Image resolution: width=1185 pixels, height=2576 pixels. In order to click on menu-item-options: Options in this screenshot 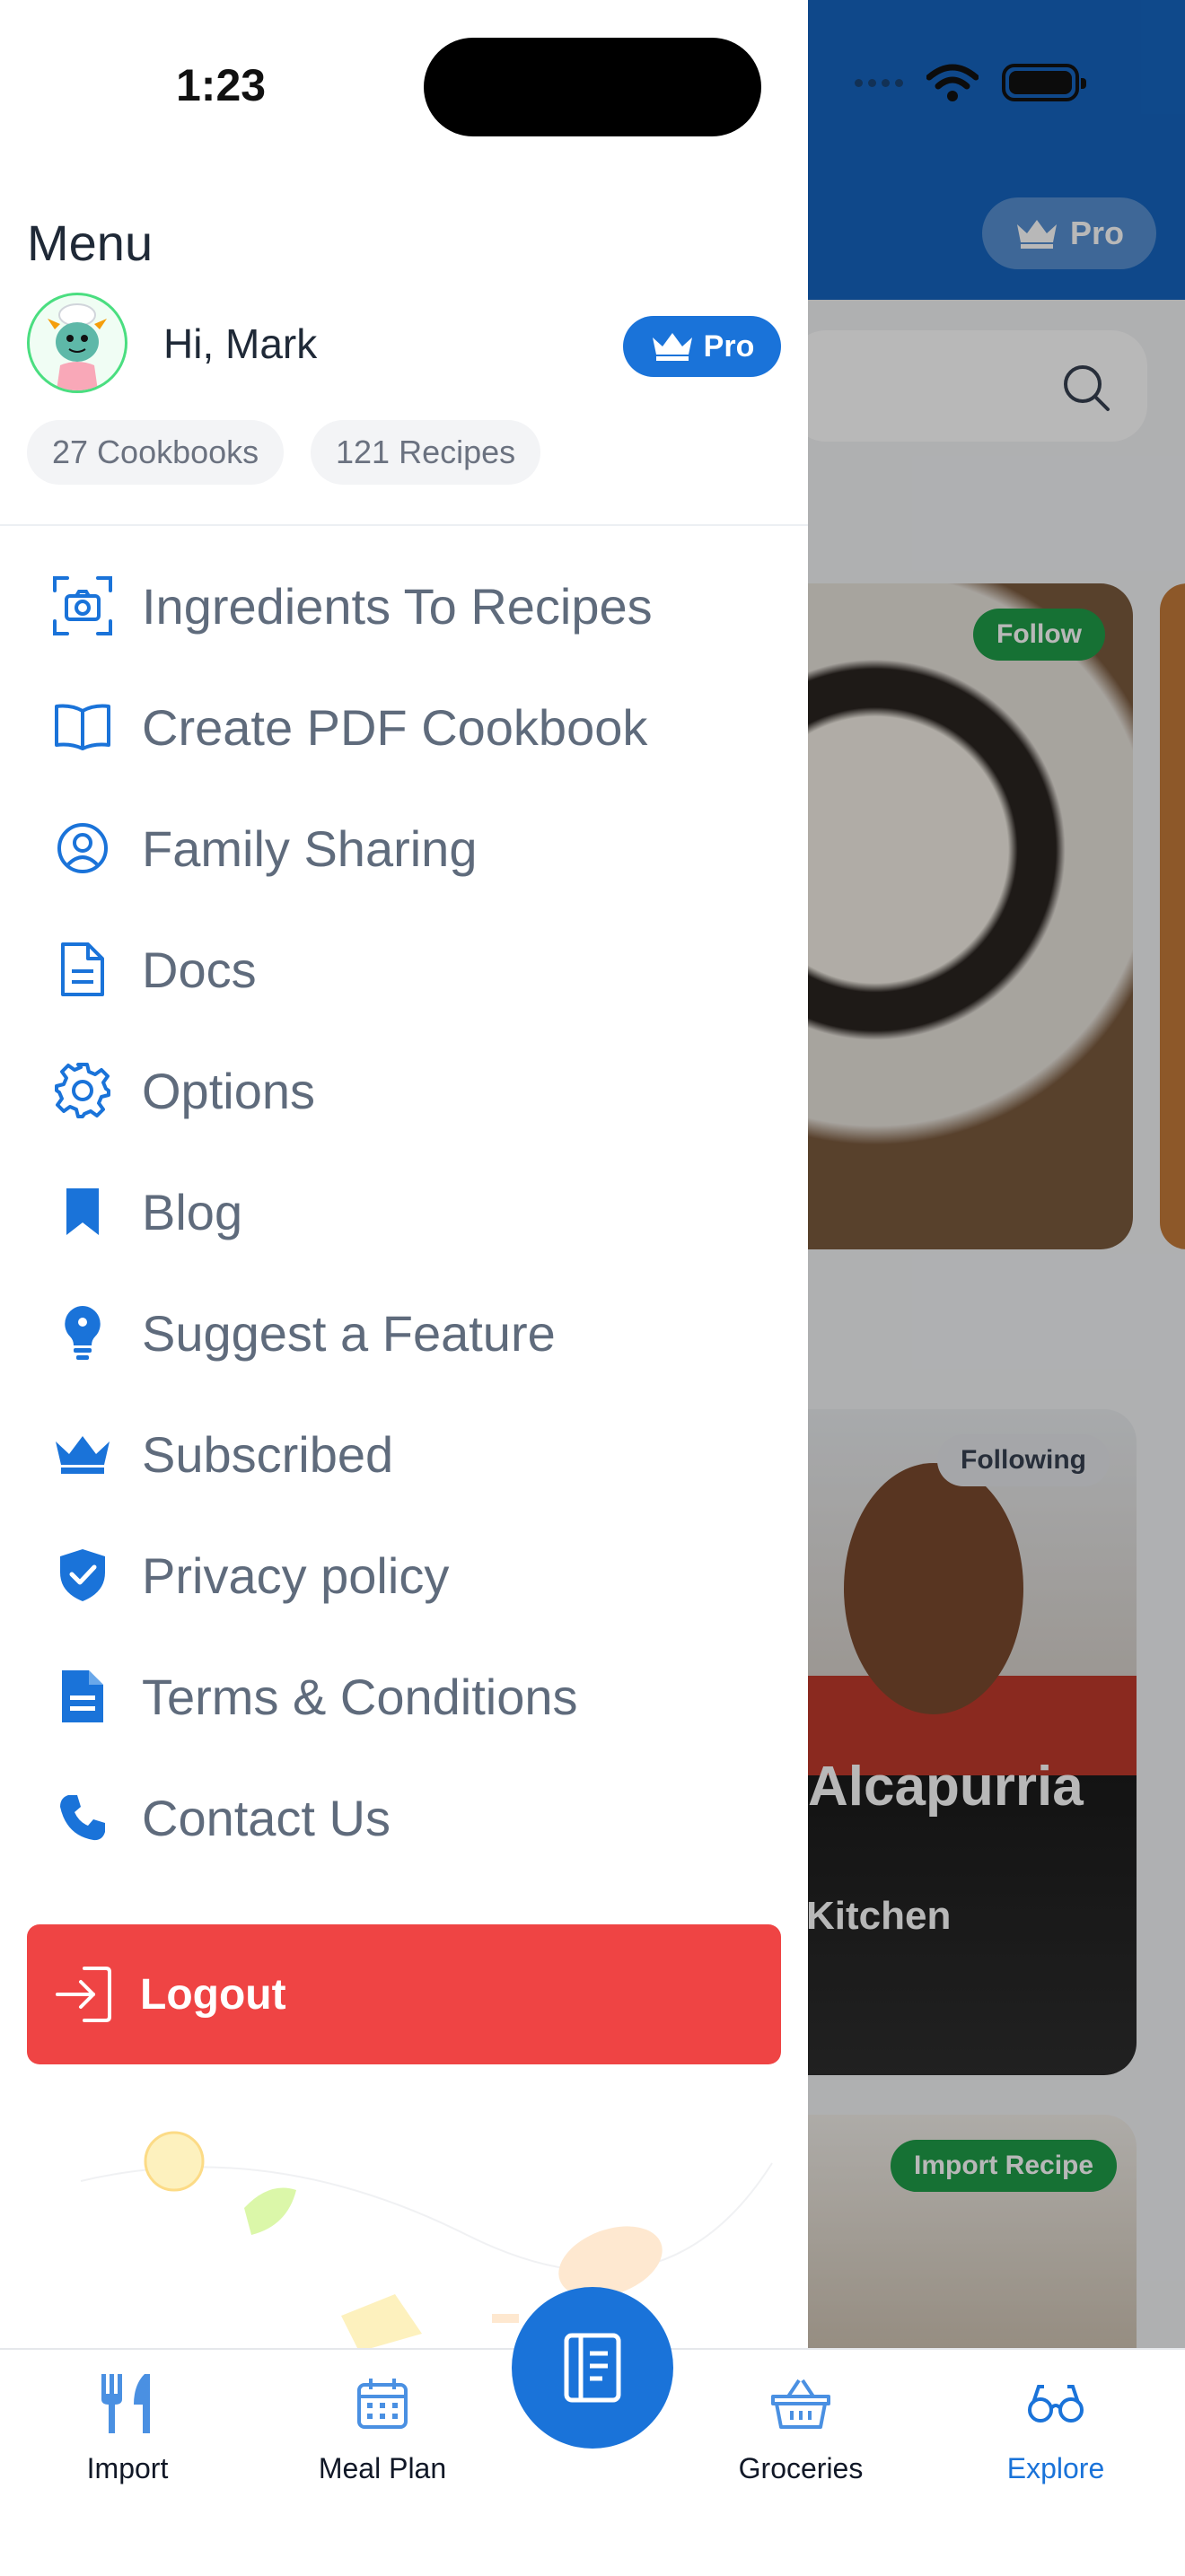, I will do `click(404, 1090)`.